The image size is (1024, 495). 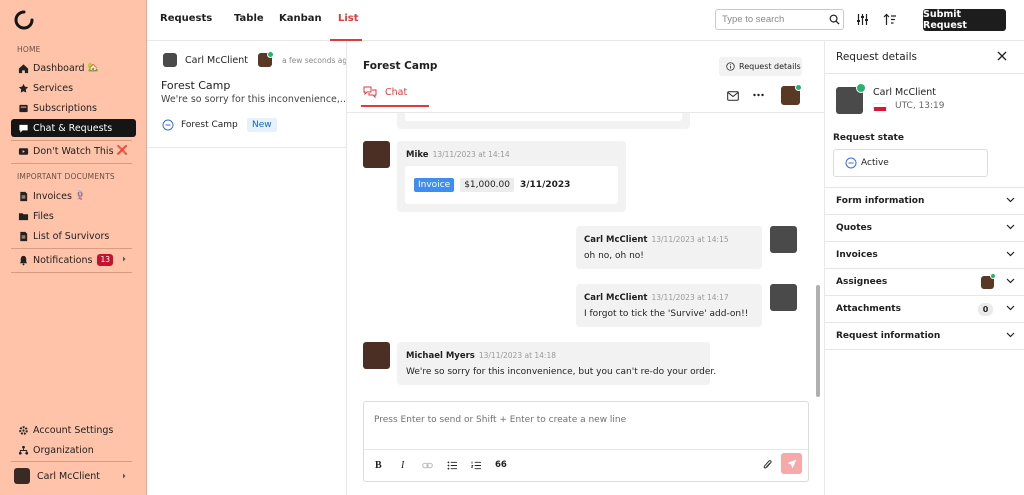 I want to click on invoice-icon, so click(x=23, y=196).